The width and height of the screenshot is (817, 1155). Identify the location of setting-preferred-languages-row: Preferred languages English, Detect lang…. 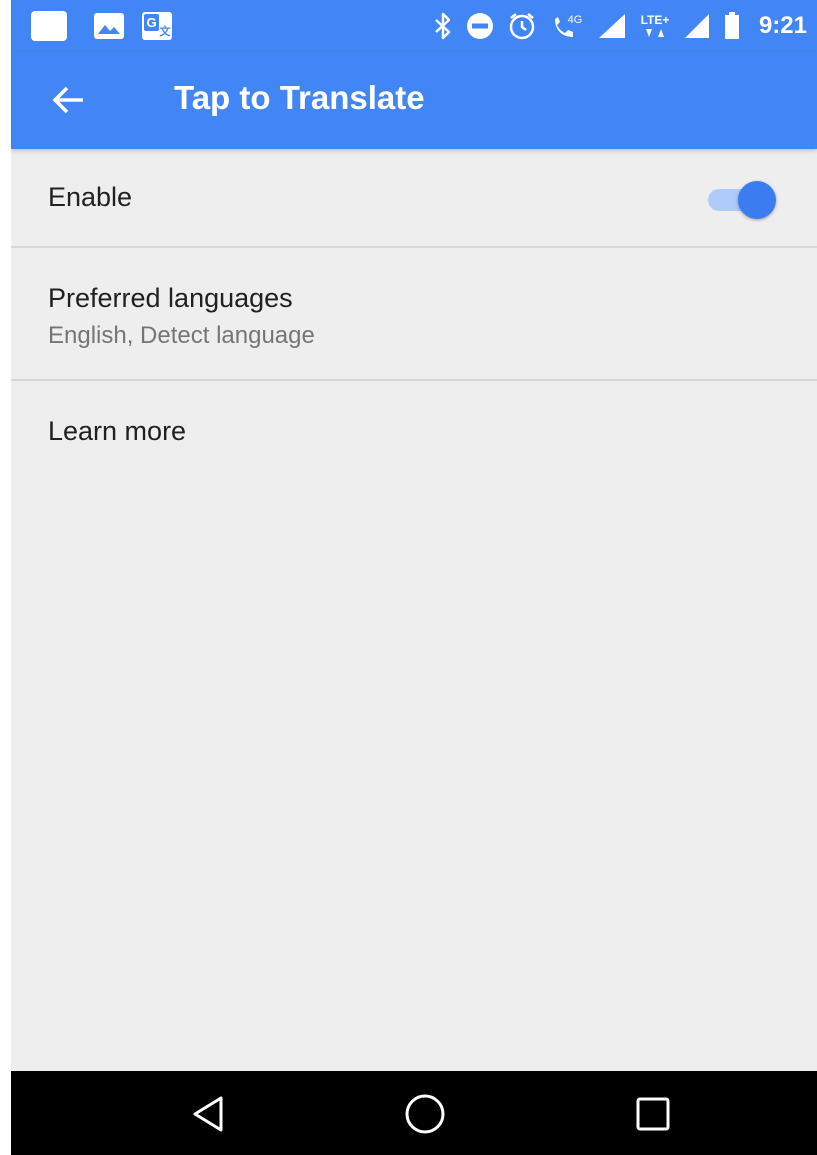
(414, 313).